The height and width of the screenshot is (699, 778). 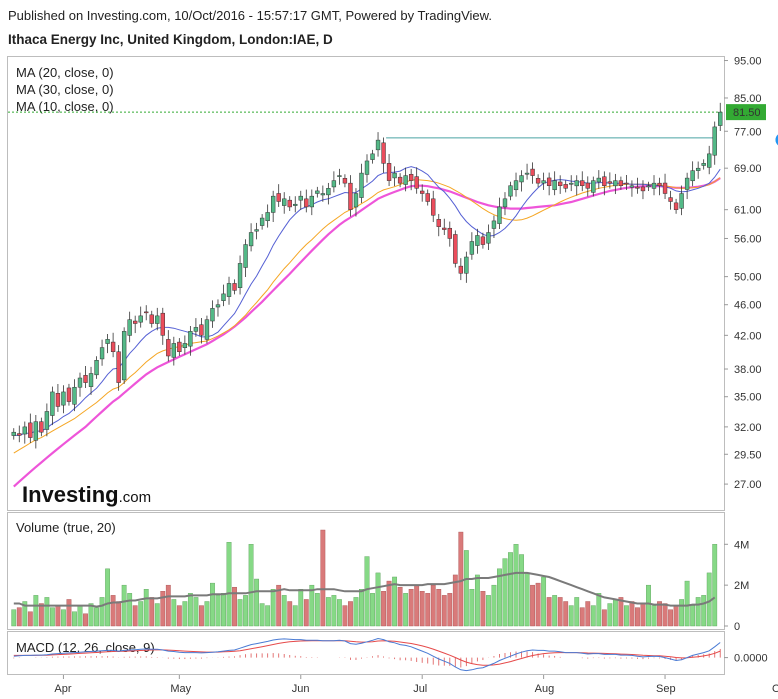 What do you see at coordinates (741, 545) in the screenshot?
I see `volume-tick-label: 4M` at bounding box center [741, 545].